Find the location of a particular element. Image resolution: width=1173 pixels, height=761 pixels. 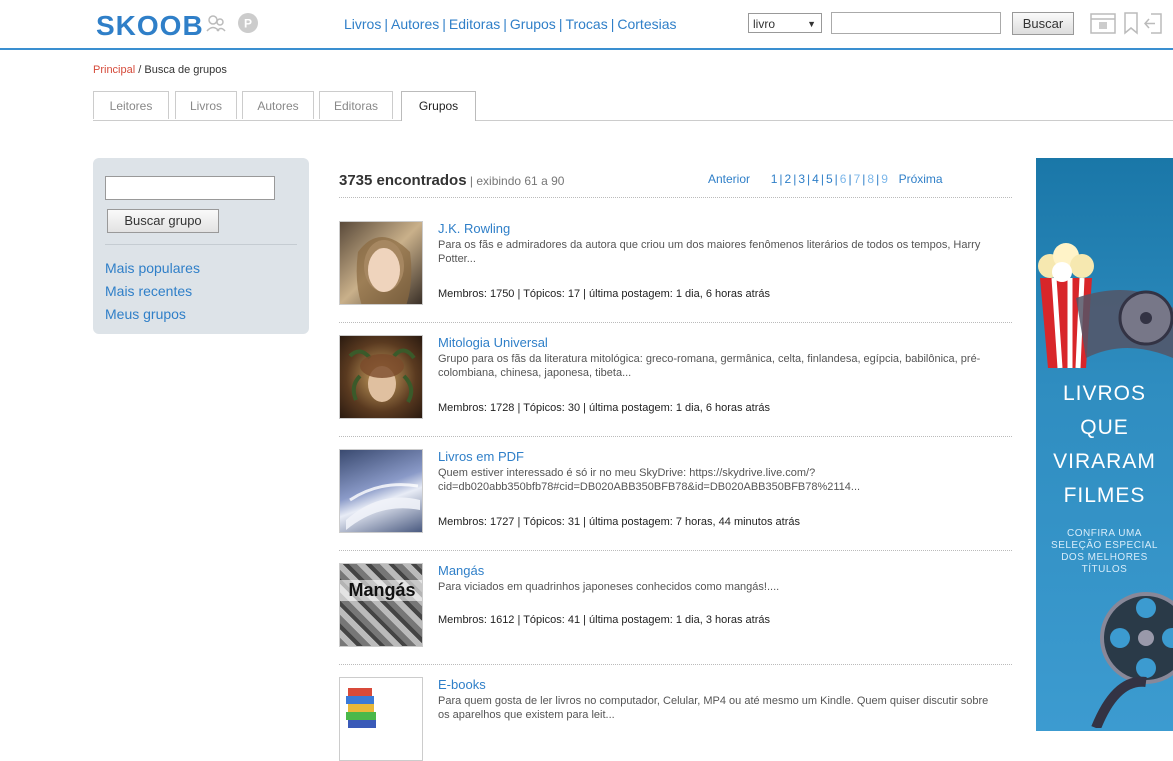

film-reel-image is located at coordinates (1132, 660).